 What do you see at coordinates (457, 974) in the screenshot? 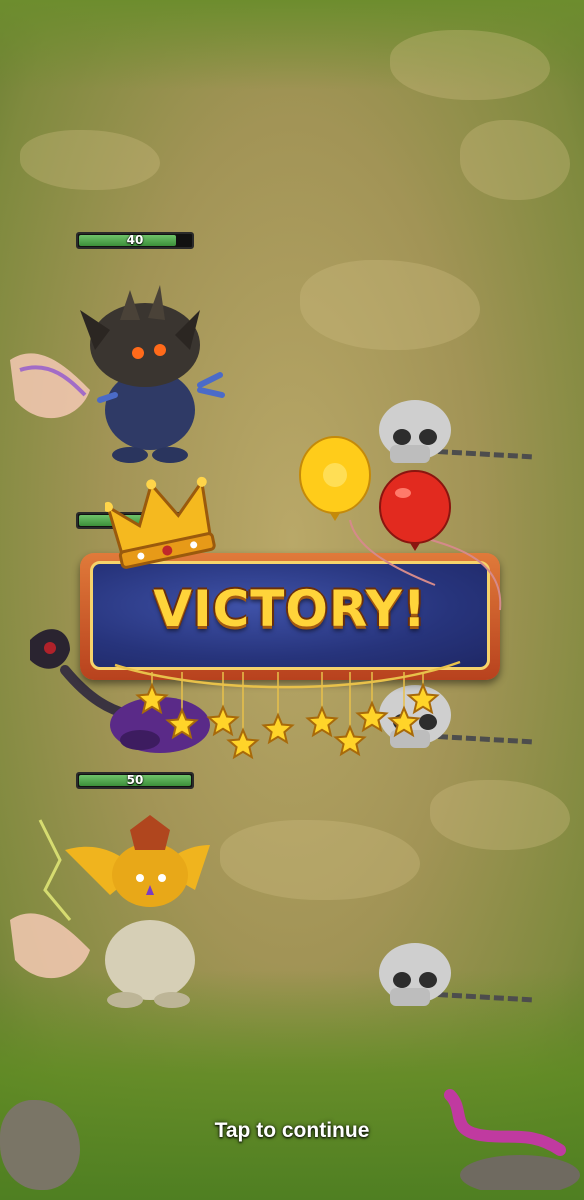
I see `skull-icon` at bounding box center [457, 974].